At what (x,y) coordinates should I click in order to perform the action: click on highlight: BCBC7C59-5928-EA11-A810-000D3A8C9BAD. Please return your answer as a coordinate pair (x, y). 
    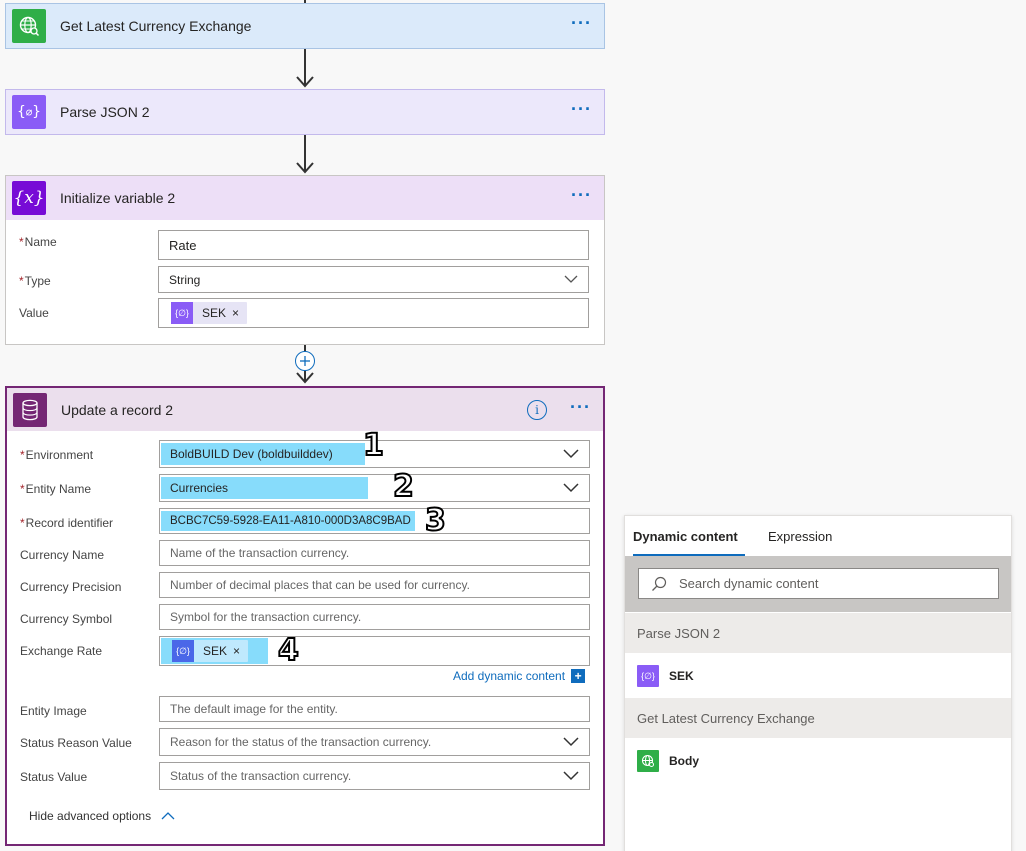
    Looking at the image, I should click on (288, 521).